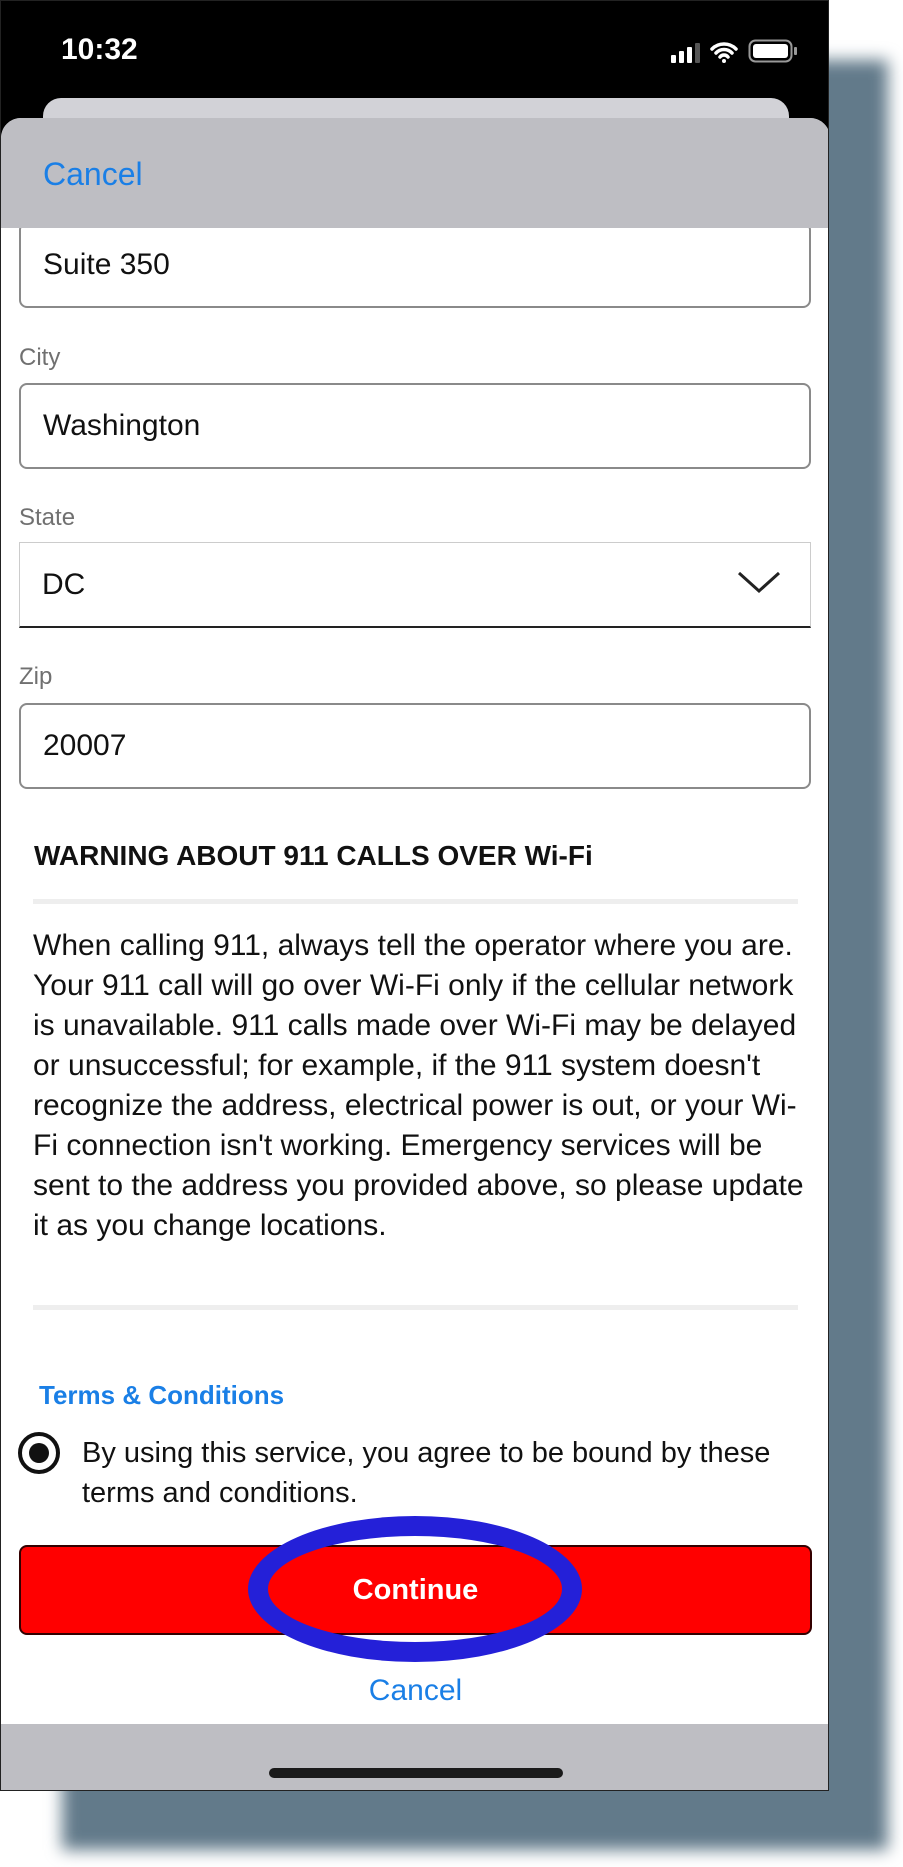 The width and height of the screenshot is (903, 1867). I want to click on state-label: State, so click(47, 517).